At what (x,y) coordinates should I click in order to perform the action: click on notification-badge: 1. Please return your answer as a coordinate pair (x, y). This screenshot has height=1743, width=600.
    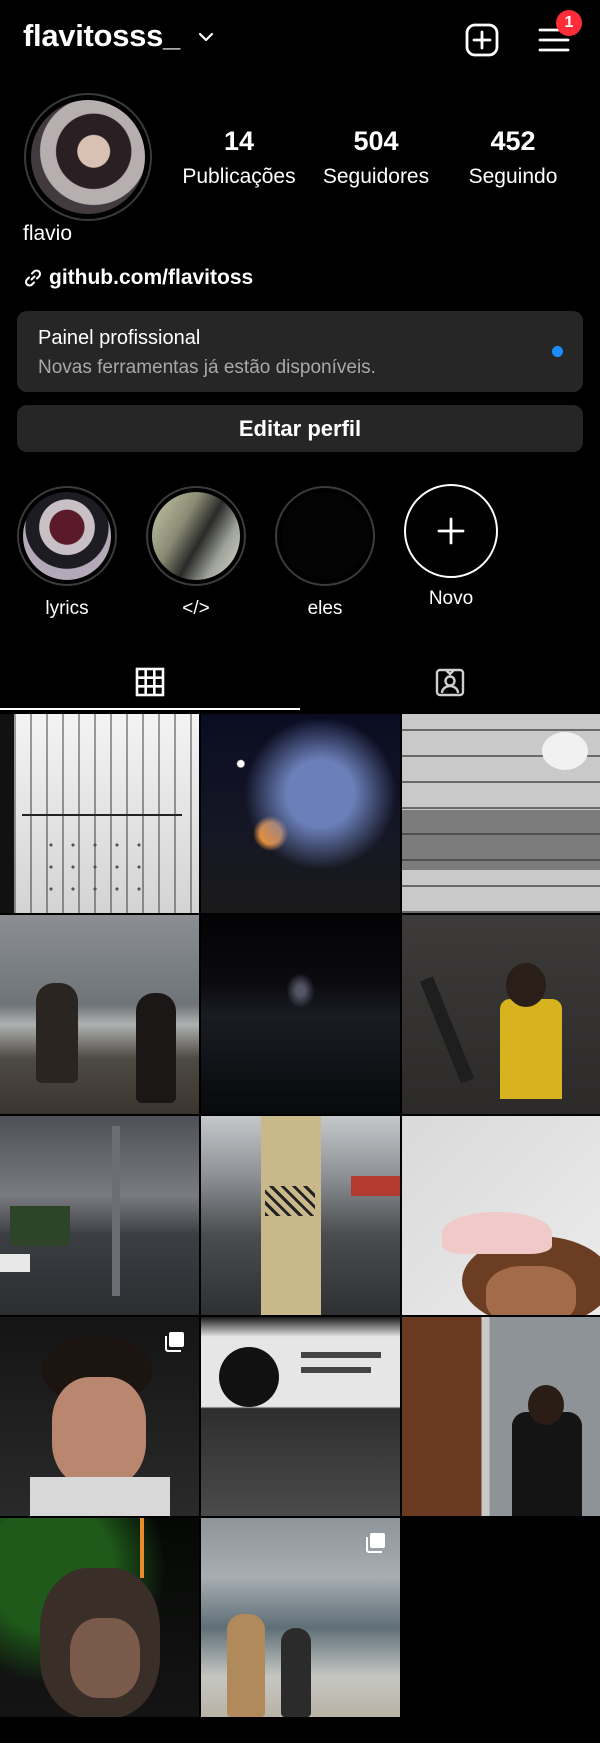
    Looking at the image, I should click on (569, 23).